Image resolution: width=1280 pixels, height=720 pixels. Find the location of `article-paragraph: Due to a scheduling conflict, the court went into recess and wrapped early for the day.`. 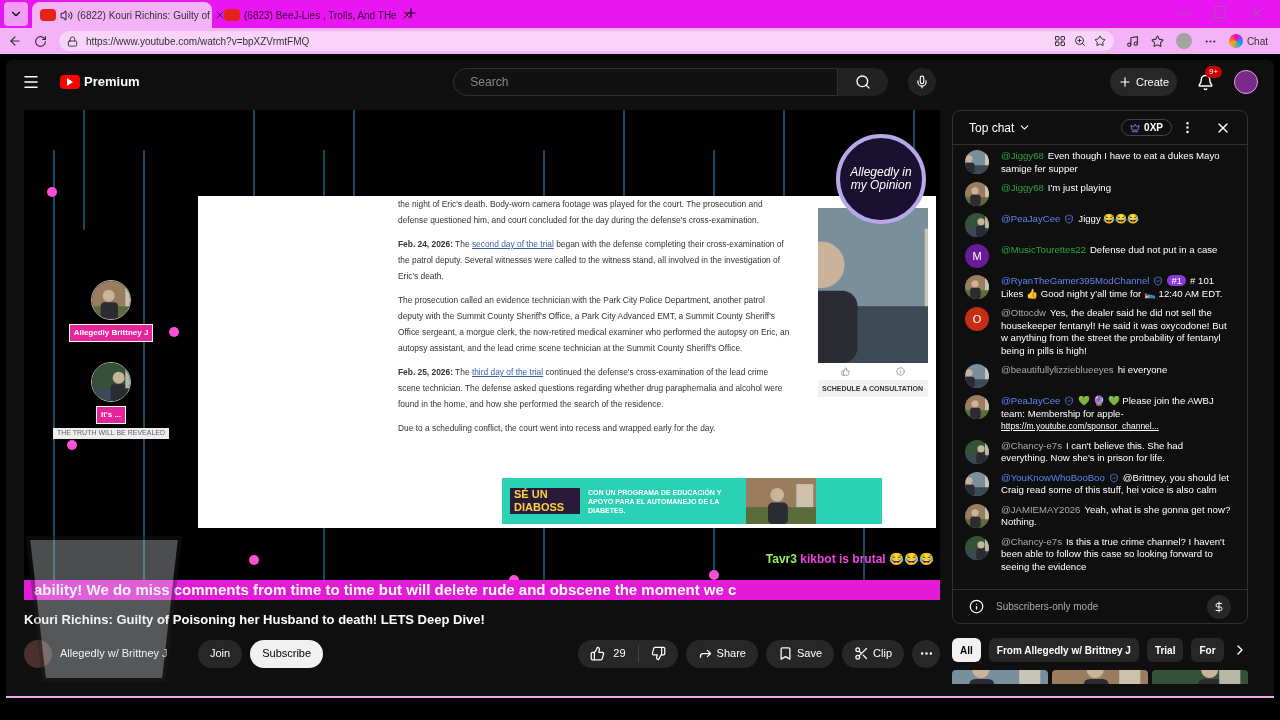

article-paragraph: Due to a scheduling conflict, the court went into recess and wrapped early for the day. is located at coordinates (557, 428).